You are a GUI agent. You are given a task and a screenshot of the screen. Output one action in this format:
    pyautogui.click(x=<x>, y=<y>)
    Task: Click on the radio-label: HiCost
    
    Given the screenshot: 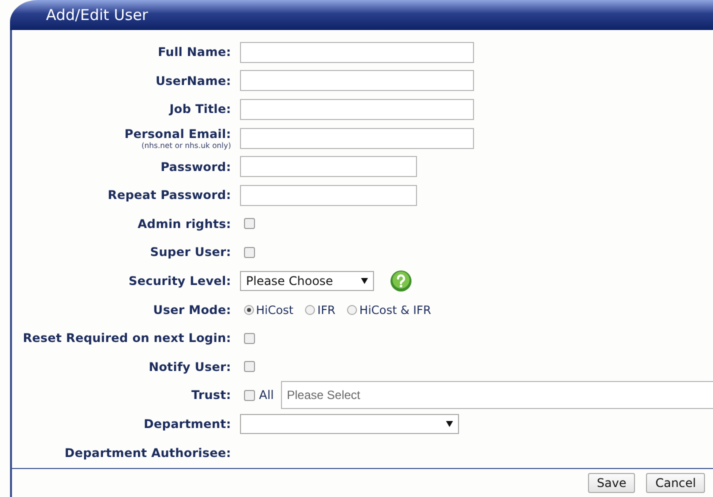 What is the action you would take?
    pyautogui.click(x=275, y=309)
    